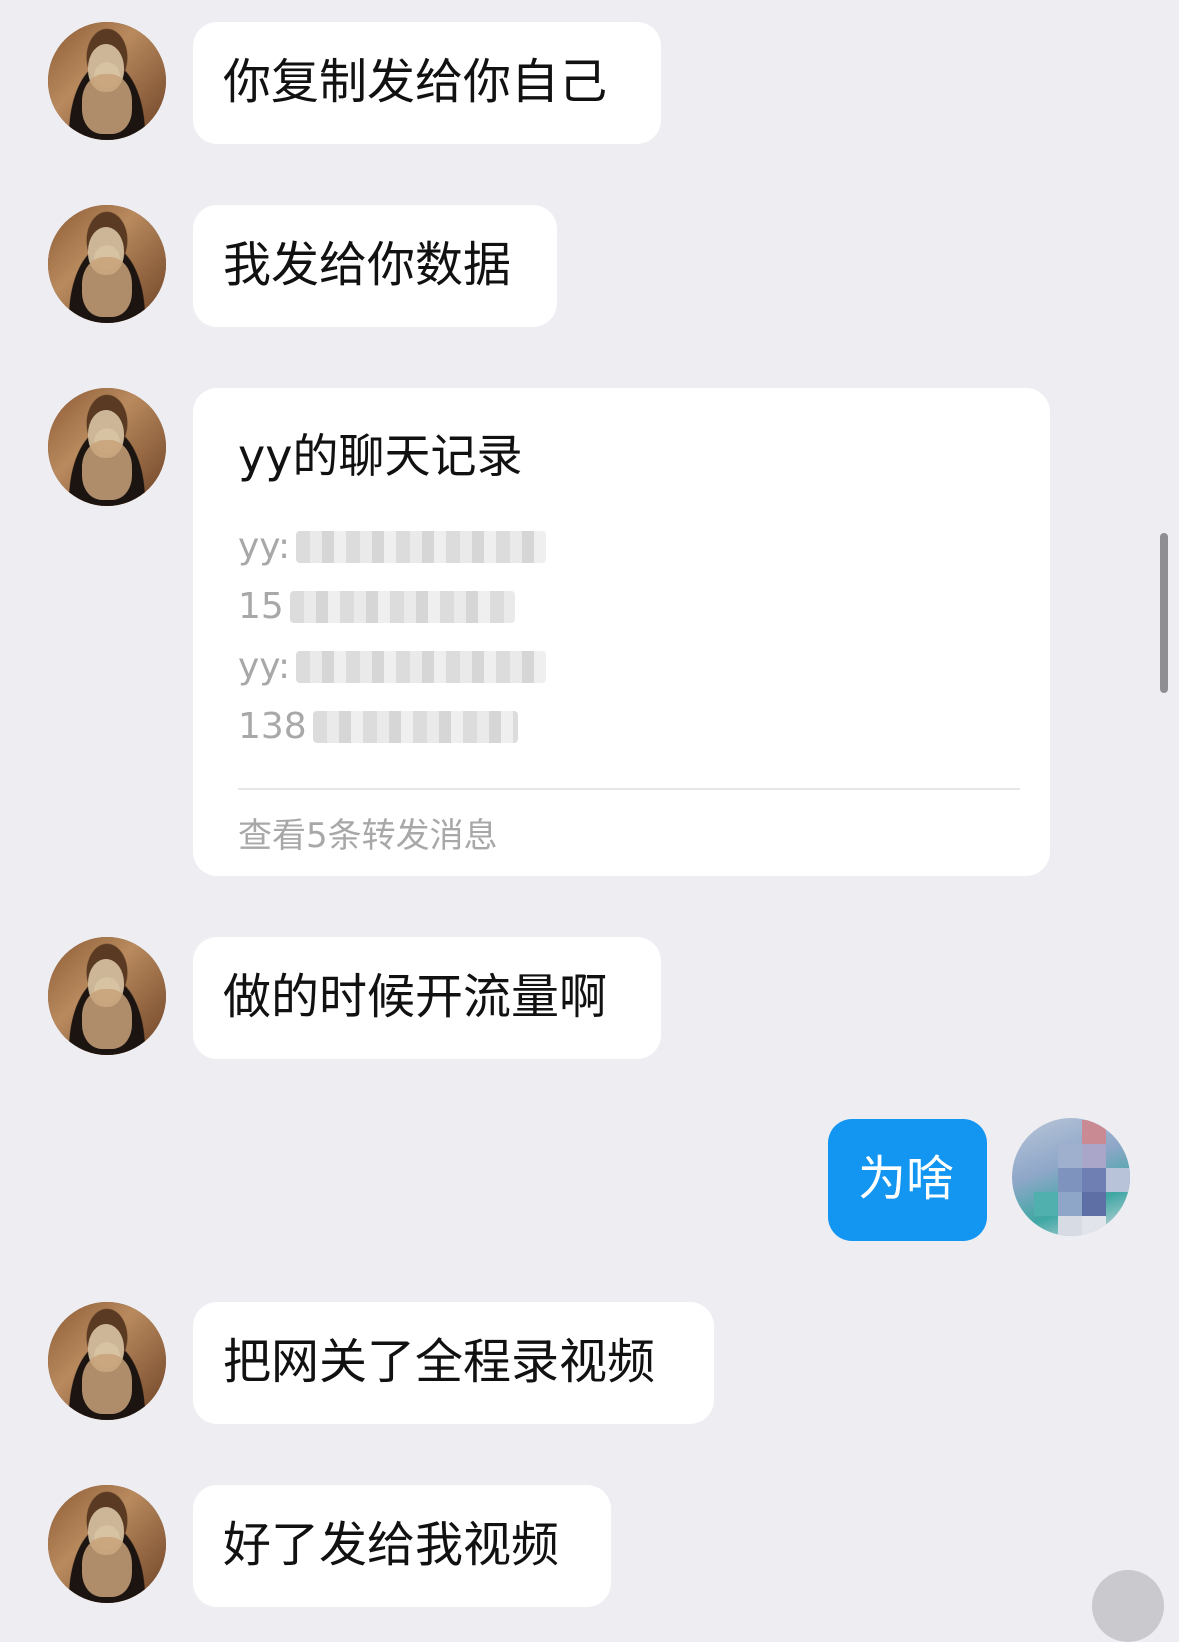  What do you see at coordinates (1128, 1606) in the screenshot?
I see `floating-button` at bounding box center [1128, 1606].